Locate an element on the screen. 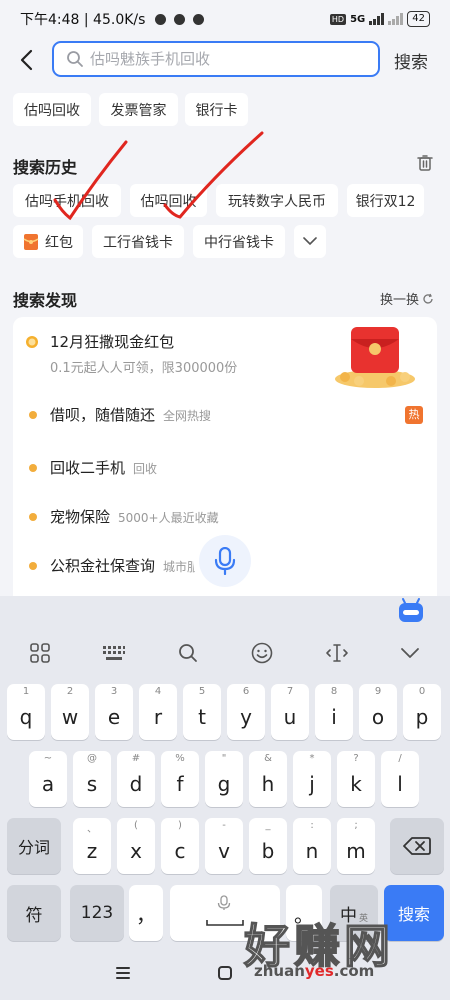 Image resolution: width=450 pixels, height=1000 pixels. discover-item-tag: 5000+人最近收藏 is located at coordinates (168, 518).